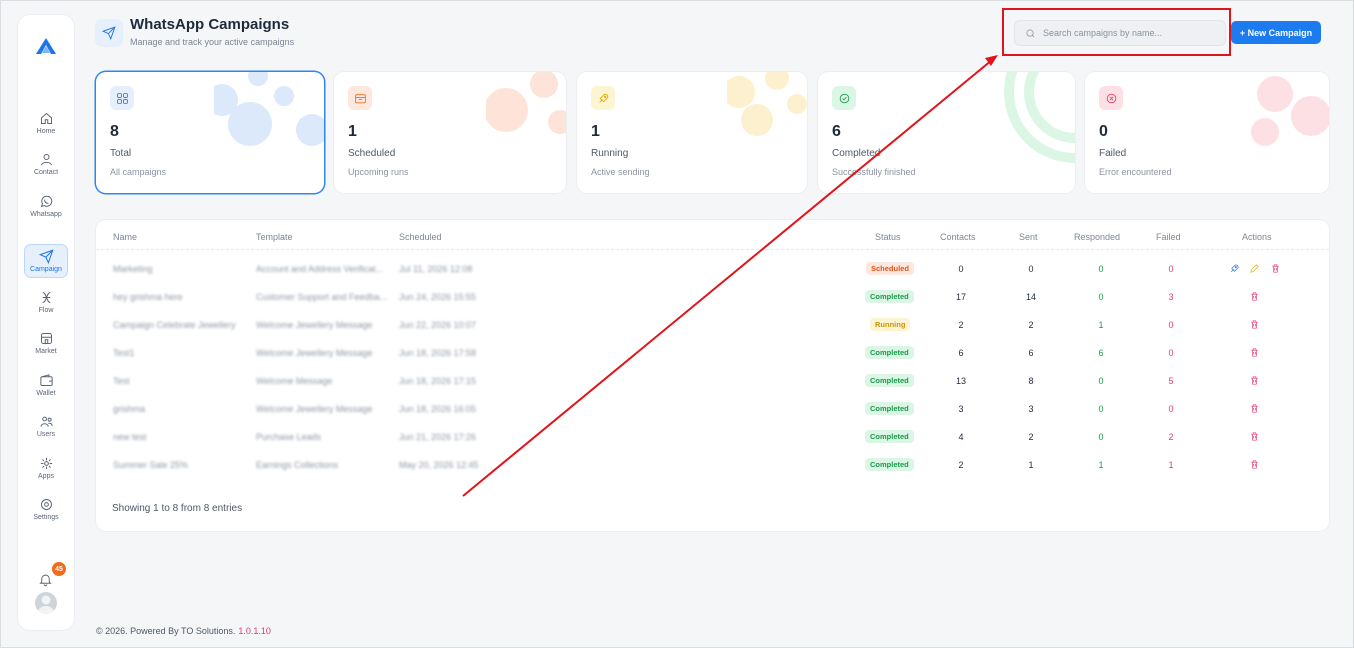  Describe the element at coordinates (46, 338) in the screenshot. I see `market-icon` at that location.